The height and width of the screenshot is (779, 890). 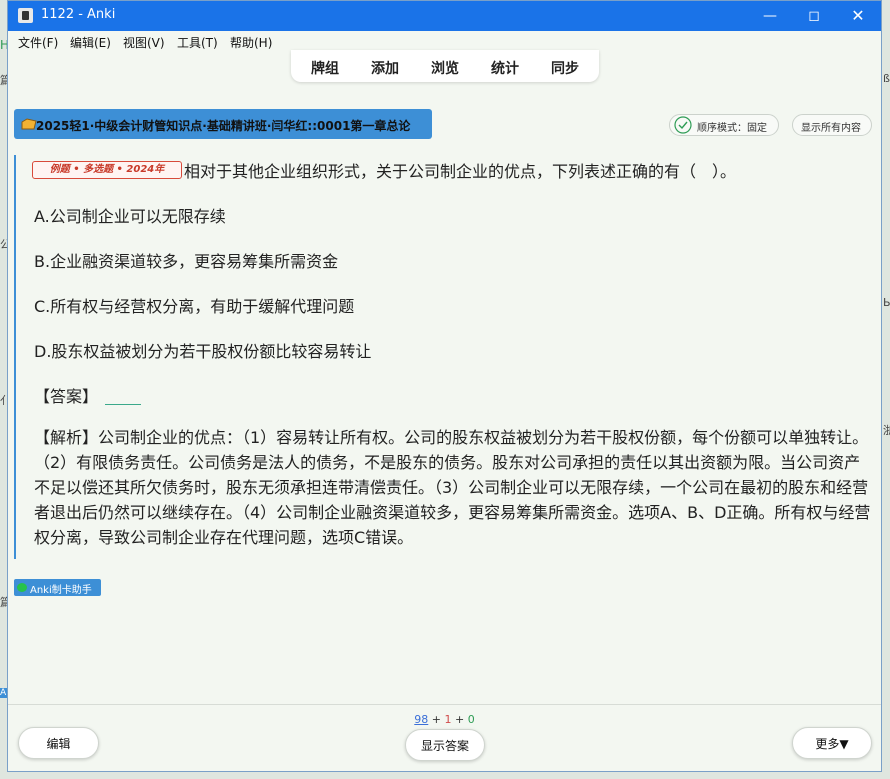 I want to click on folder-icon, so click(x=29, y=124).